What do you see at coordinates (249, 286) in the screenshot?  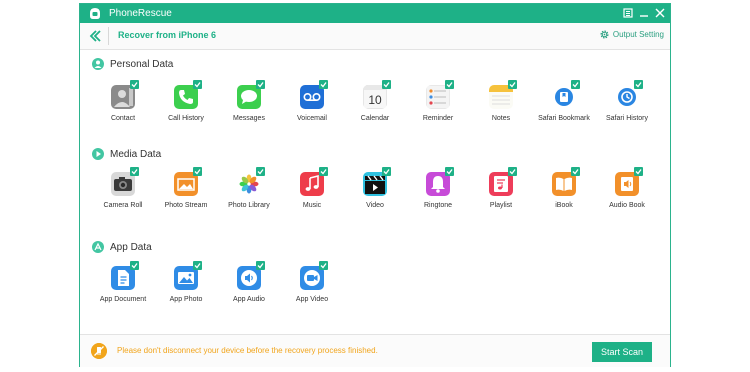 I see `item-app-audio: App Audio` at bounding box center [249, 286].